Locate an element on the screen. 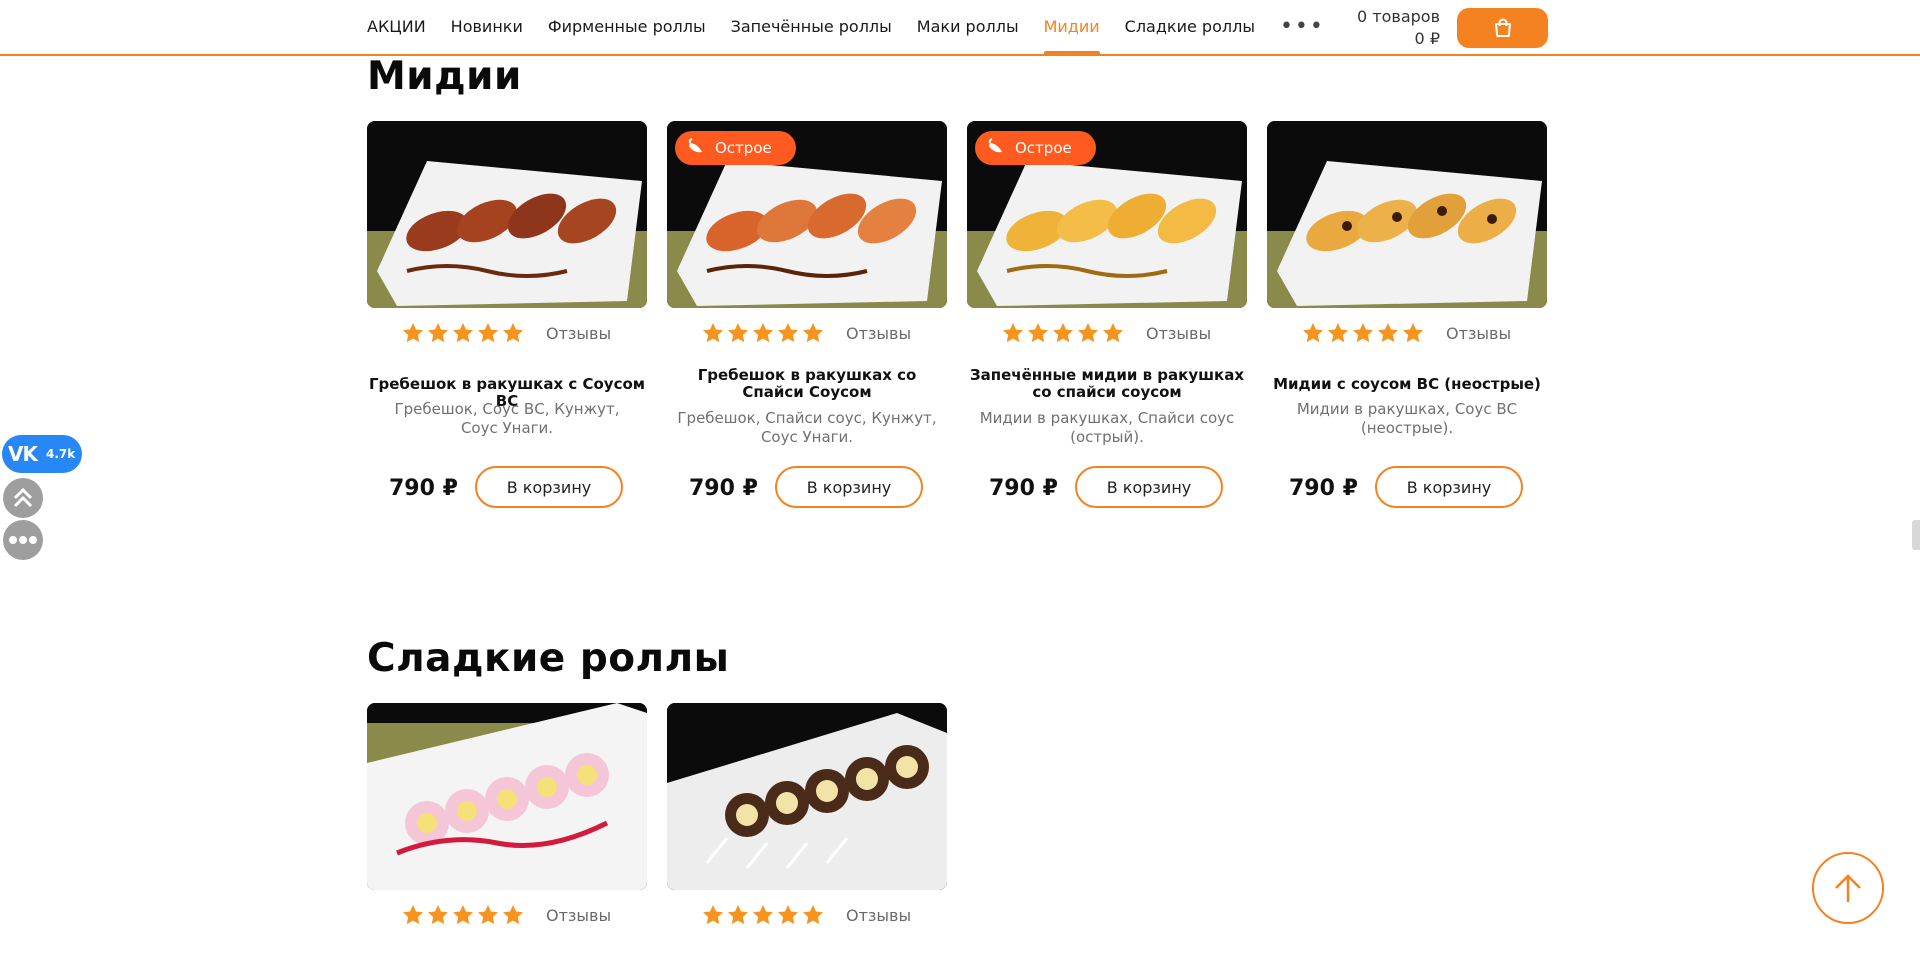  nav-item-promotions: АКЦИИ is located at coordinates (396, 27).